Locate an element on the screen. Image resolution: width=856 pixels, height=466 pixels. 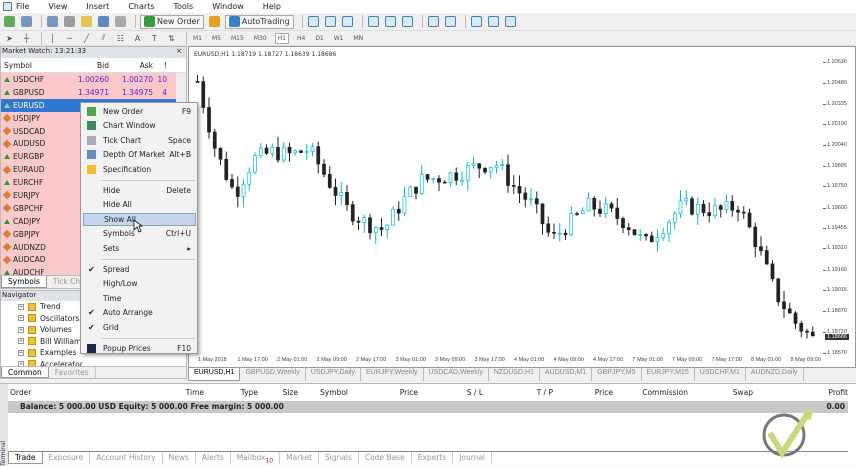
terminal-tab-alerts: Alerts is located at coordinates (213, 458).